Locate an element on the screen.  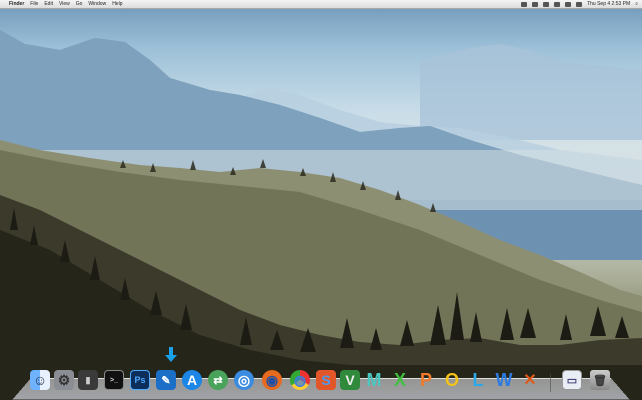
trash-icon: 🗑 is located at coordinates (600, 380).